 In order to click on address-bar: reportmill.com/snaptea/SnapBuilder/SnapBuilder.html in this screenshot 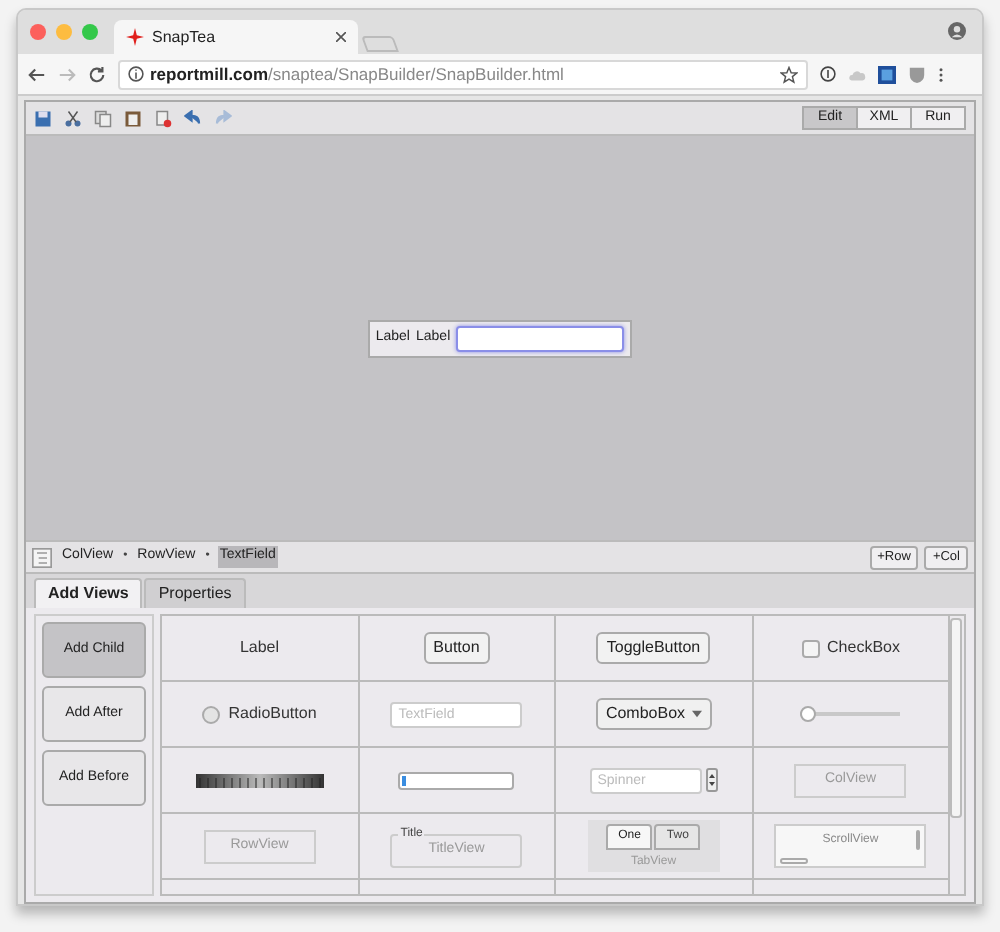, I will do `click(463, 74)`.